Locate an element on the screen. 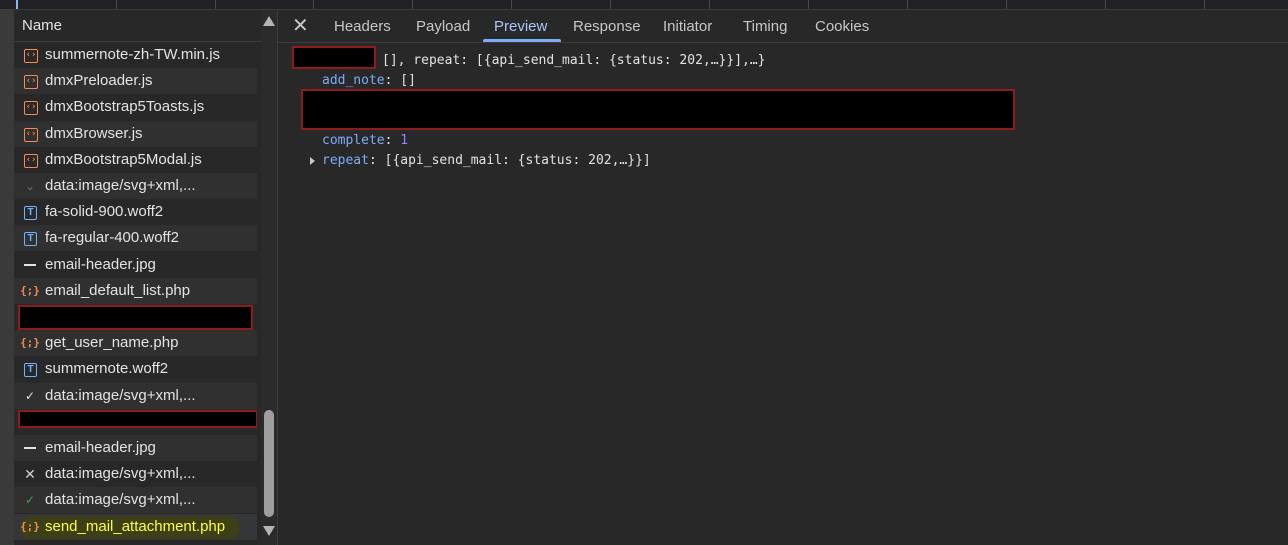 The height and width of the screenshot is (545, 1288). request-row: ‹› summernote-zh-TW.min.js is located at coordinates (135, 55).